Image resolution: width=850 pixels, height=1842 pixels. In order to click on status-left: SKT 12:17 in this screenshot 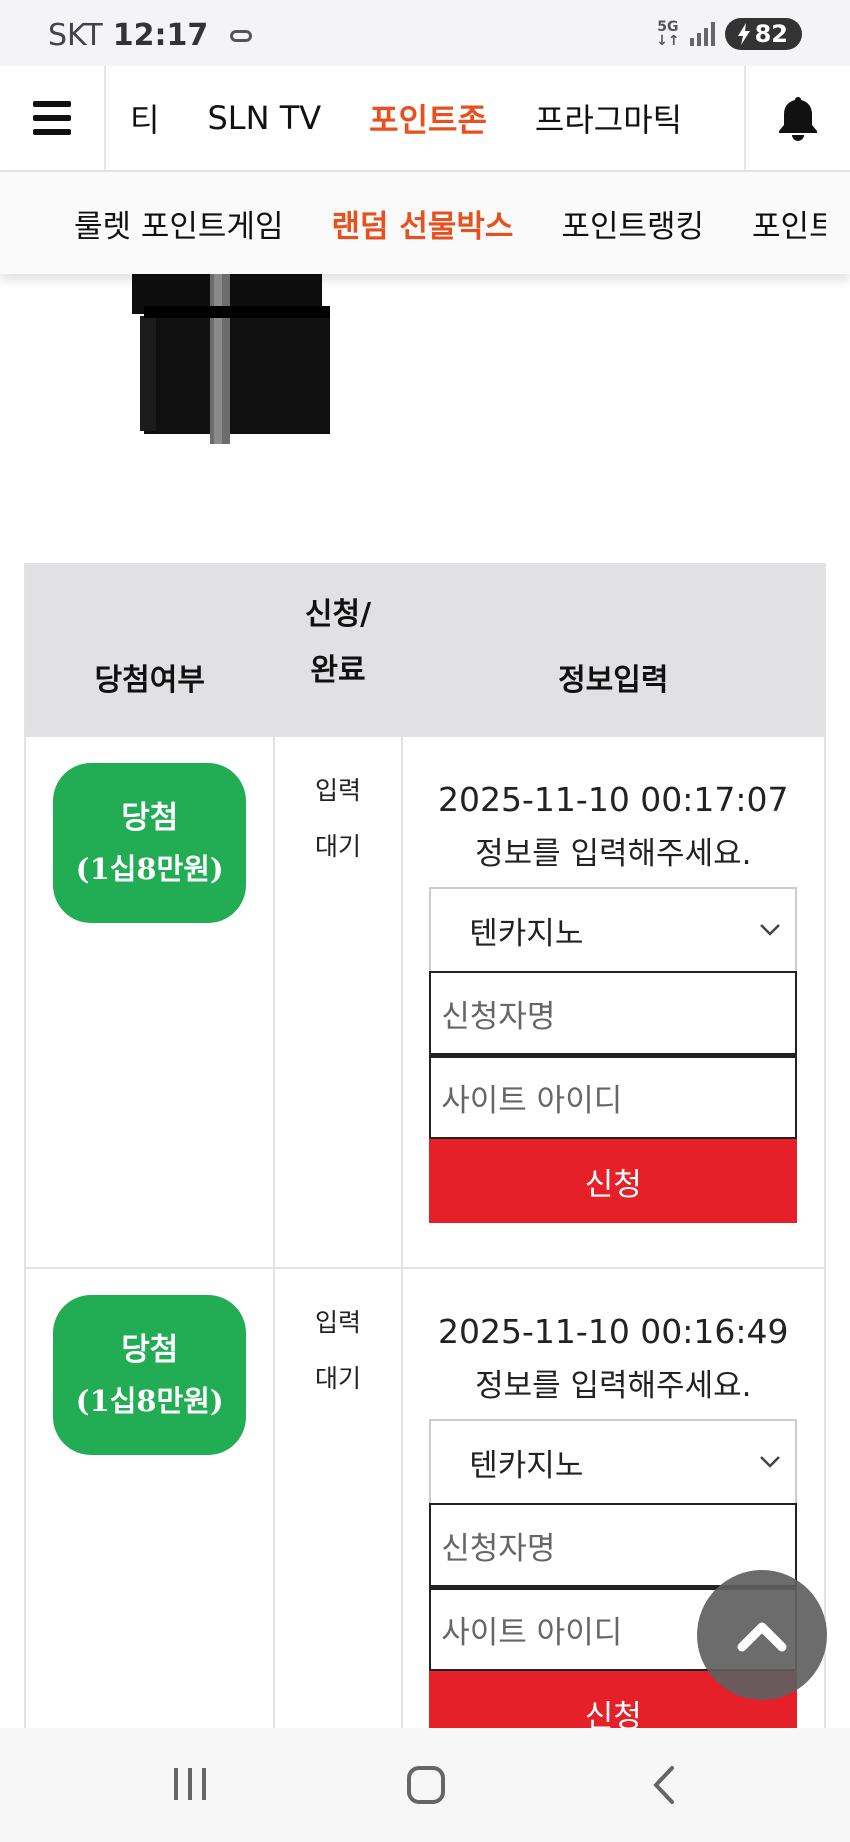, I will do `click(150, 35)`.